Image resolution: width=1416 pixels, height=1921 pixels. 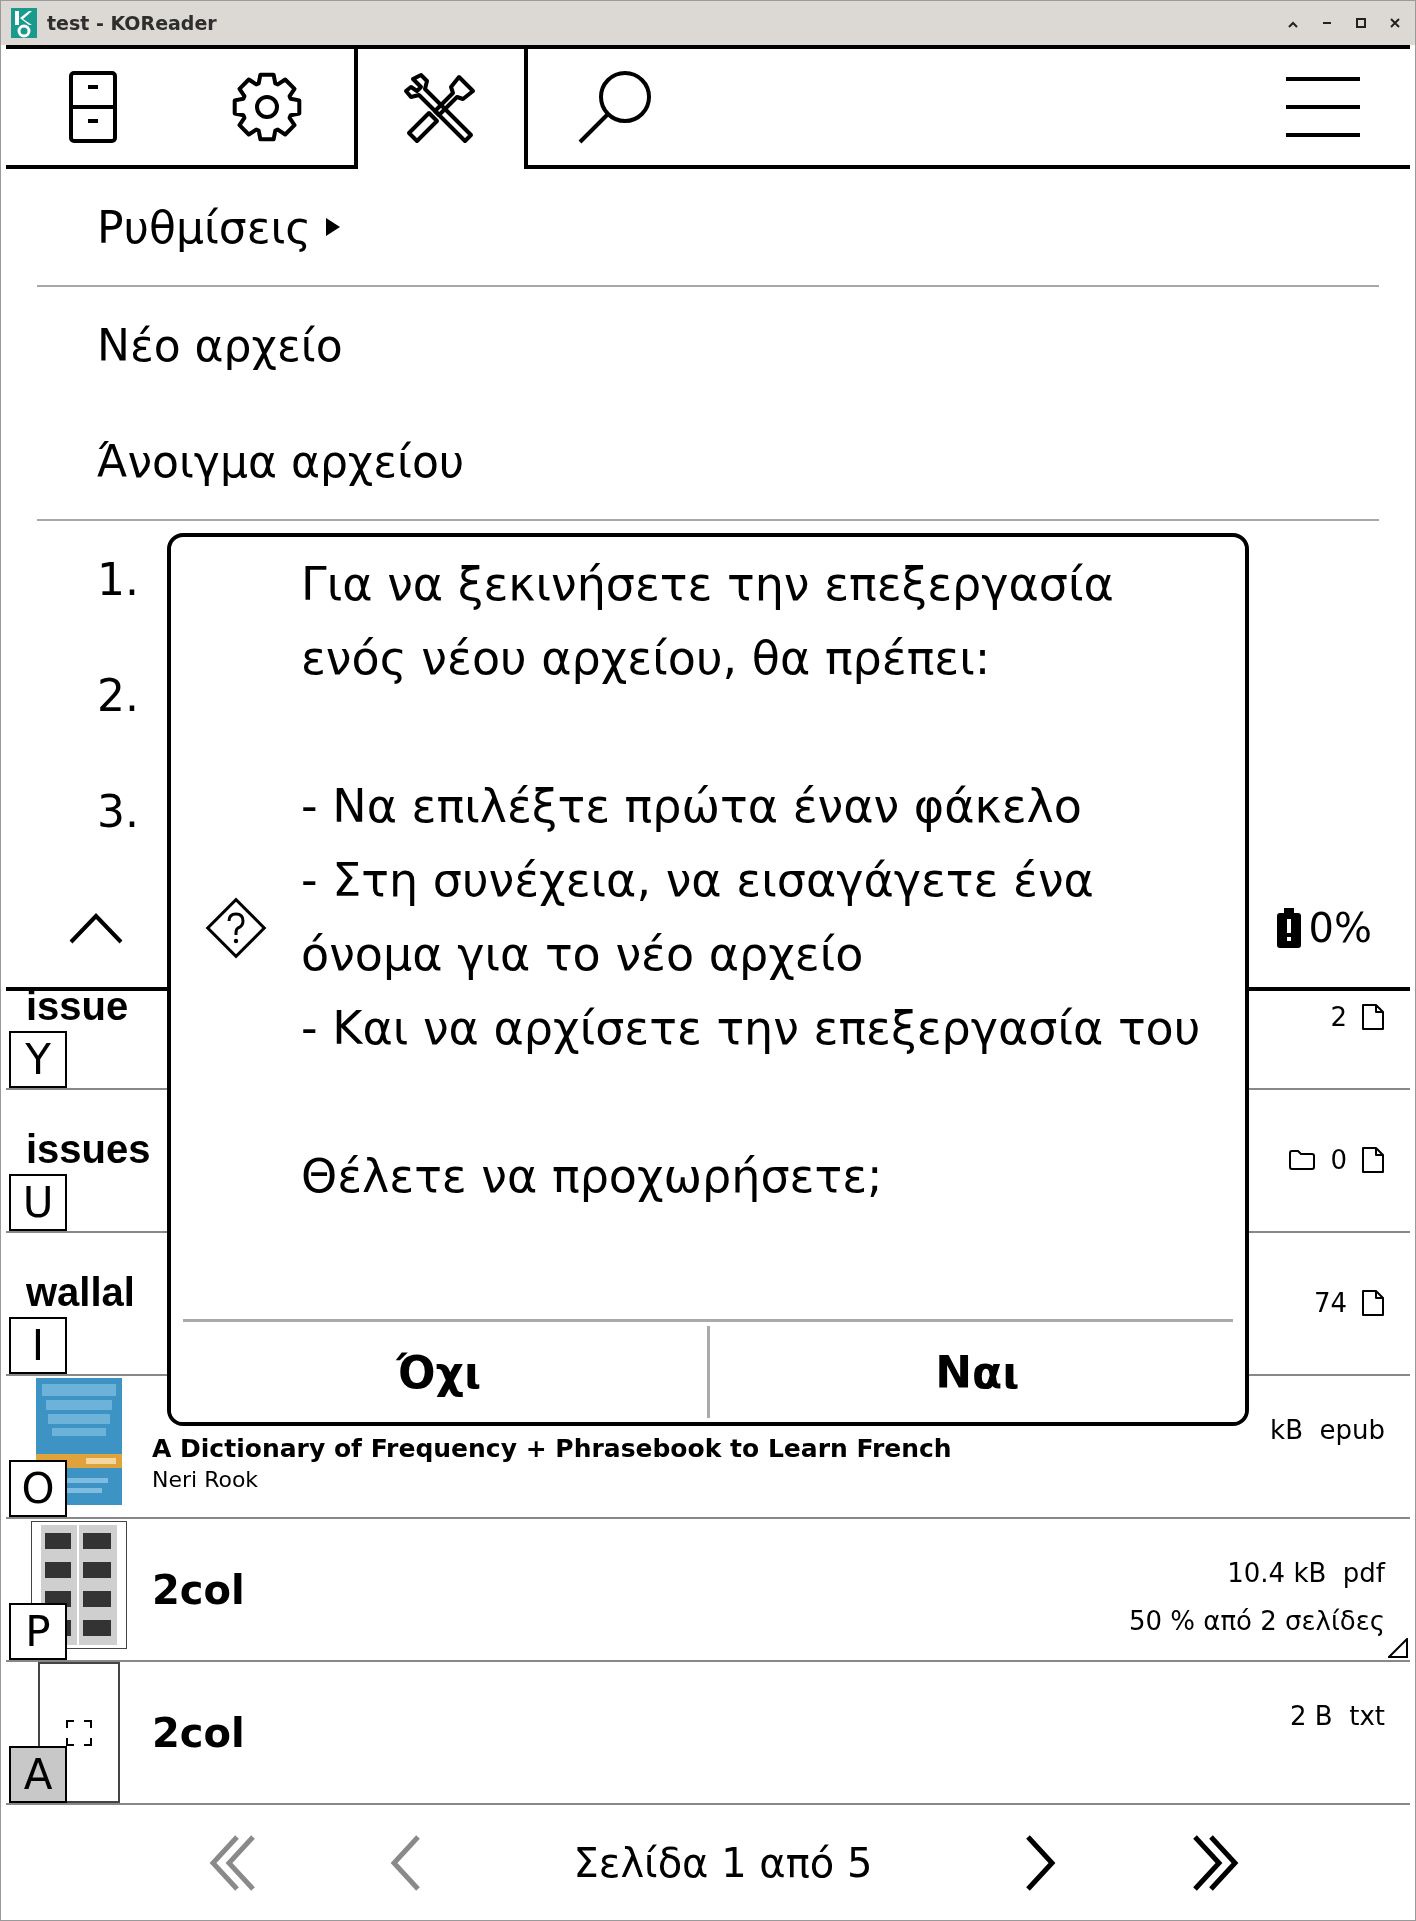 What do you see at coordinates (1337, 1716) in the screenshot?
I see `book-info: 2 B txt` at bounding box center [1337, 1716].